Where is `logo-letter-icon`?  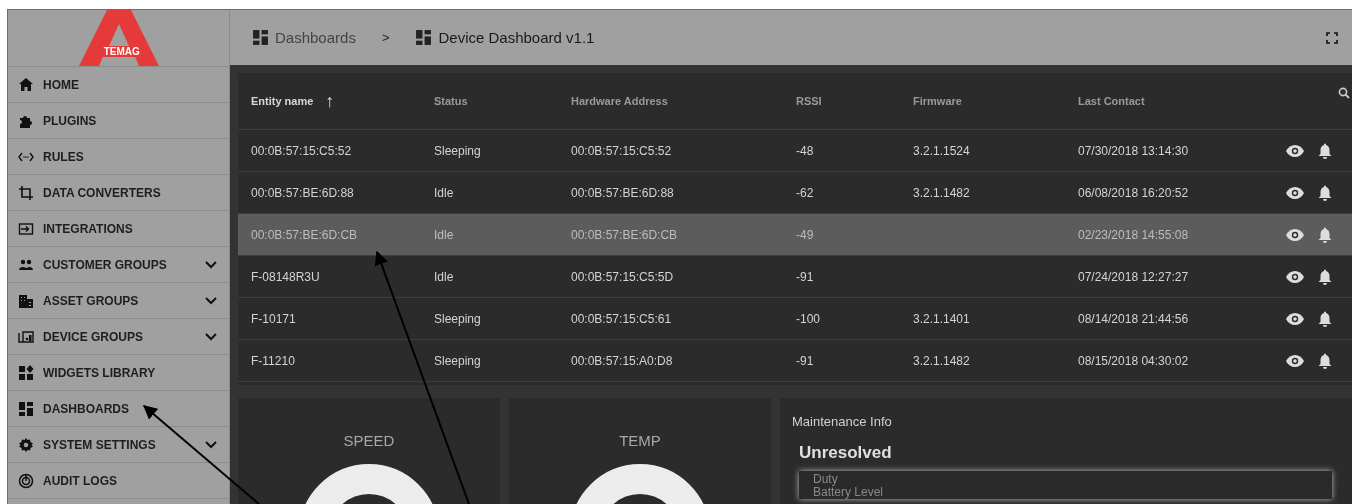
logo-letter-icon is located at coordinates (118, 38).